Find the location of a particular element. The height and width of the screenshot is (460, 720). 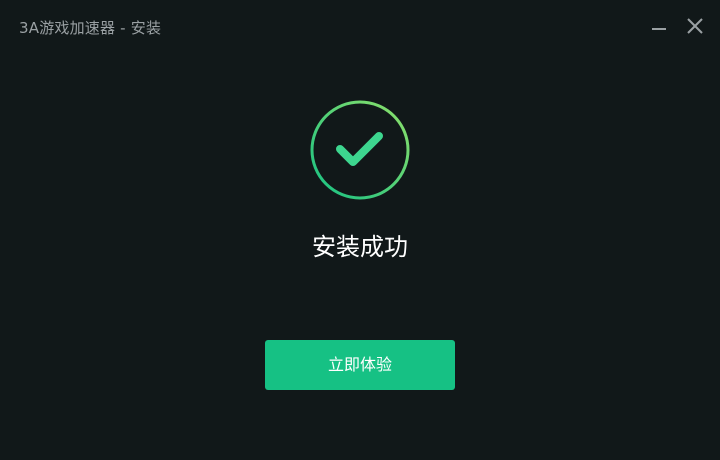

minimize-button is located at coordinates (659, 26).